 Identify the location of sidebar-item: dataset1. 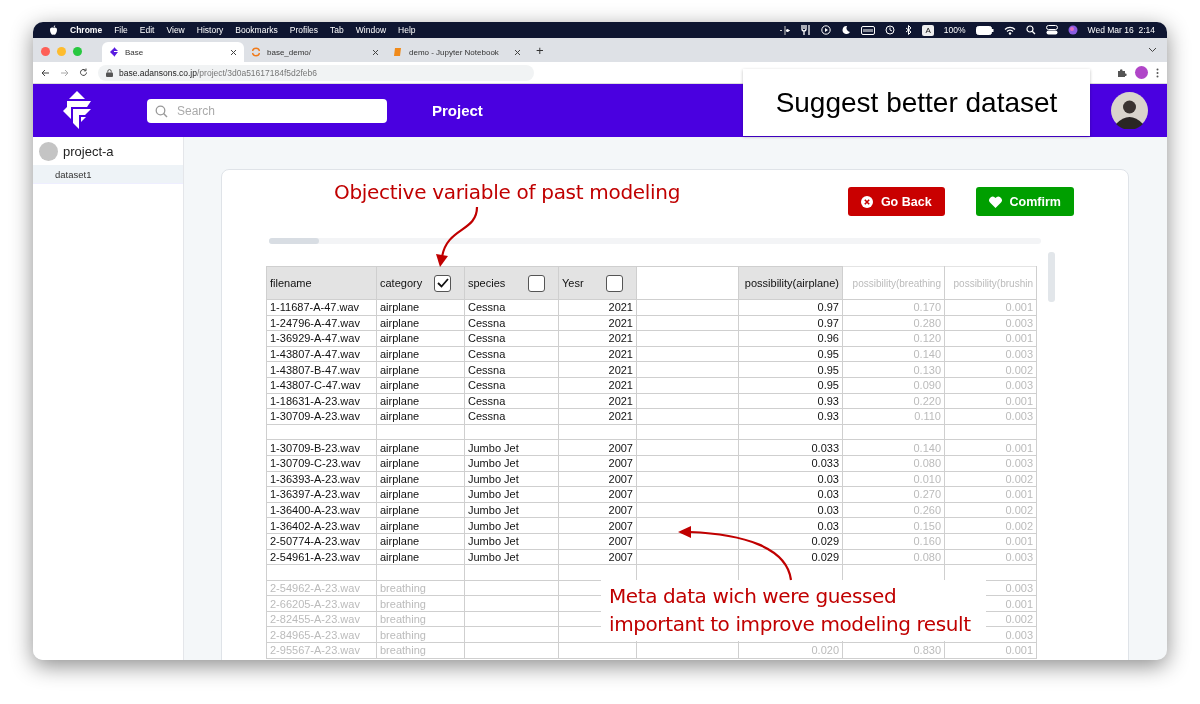
(108, 174).